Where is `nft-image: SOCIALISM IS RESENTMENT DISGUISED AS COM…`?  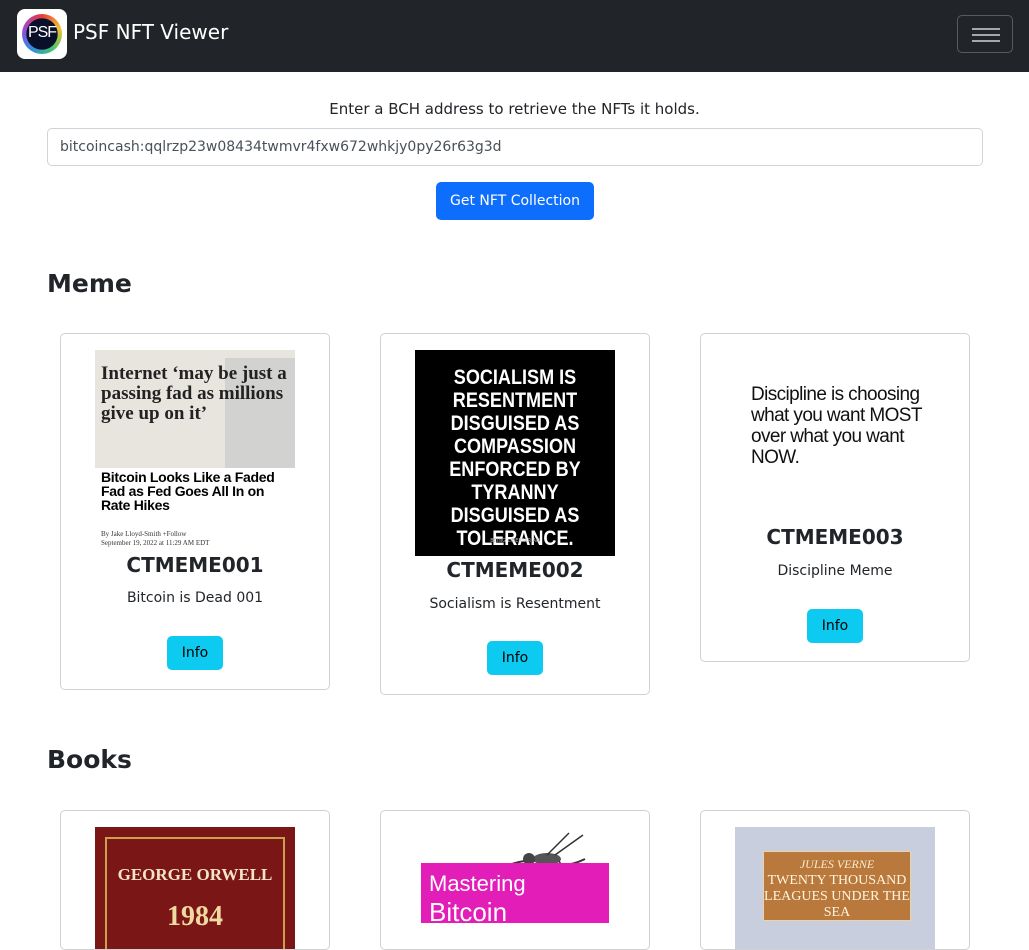
nft-image: SOCIALISM IS RESENTMENT DISGUISED AS COM… is located at coordinates (515, 453).